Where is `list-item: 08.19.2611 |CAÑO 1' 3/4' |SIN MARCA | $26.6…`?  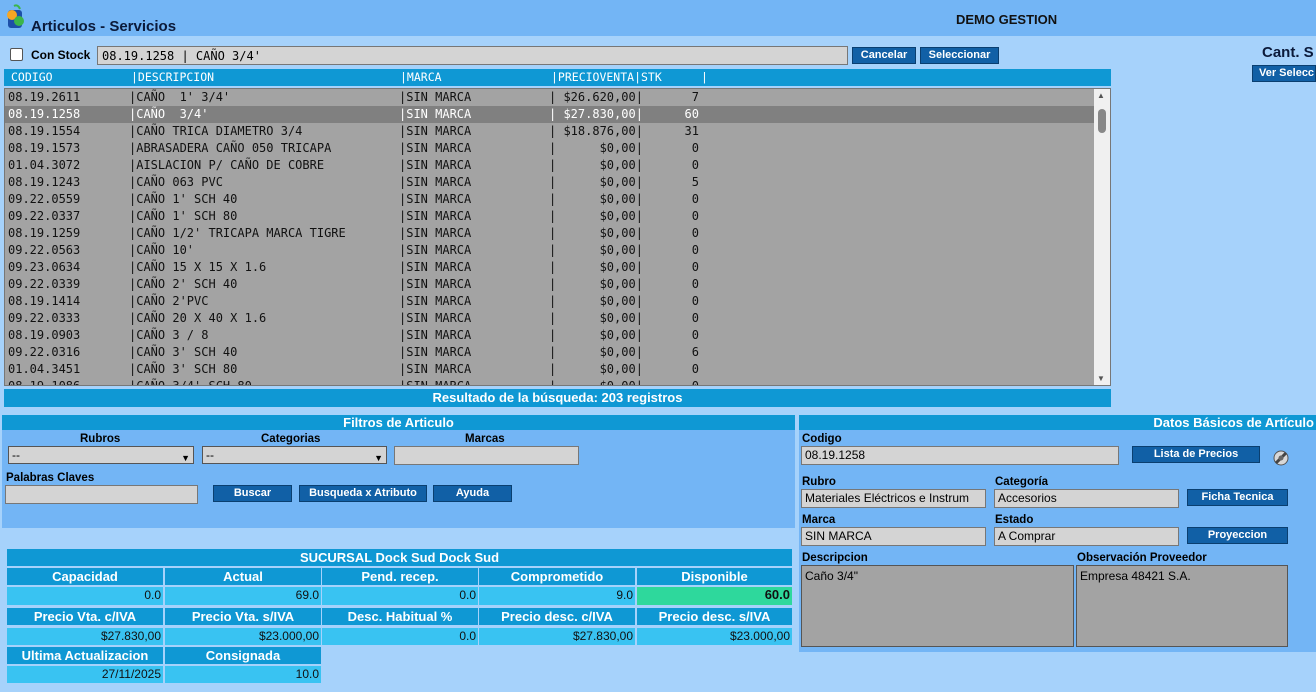 list-item: 08.19.2611 |CAÑO 1' 3/4' |SIN MARCA | $26.6… is located at coordinates (550, 97).